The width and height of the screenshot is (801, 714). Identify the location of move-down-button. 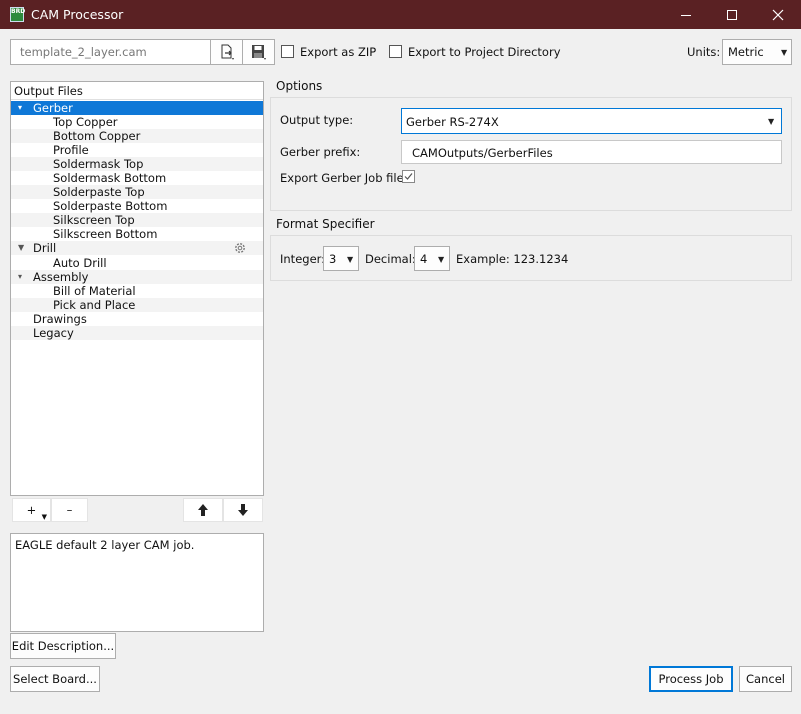
(243, 510).